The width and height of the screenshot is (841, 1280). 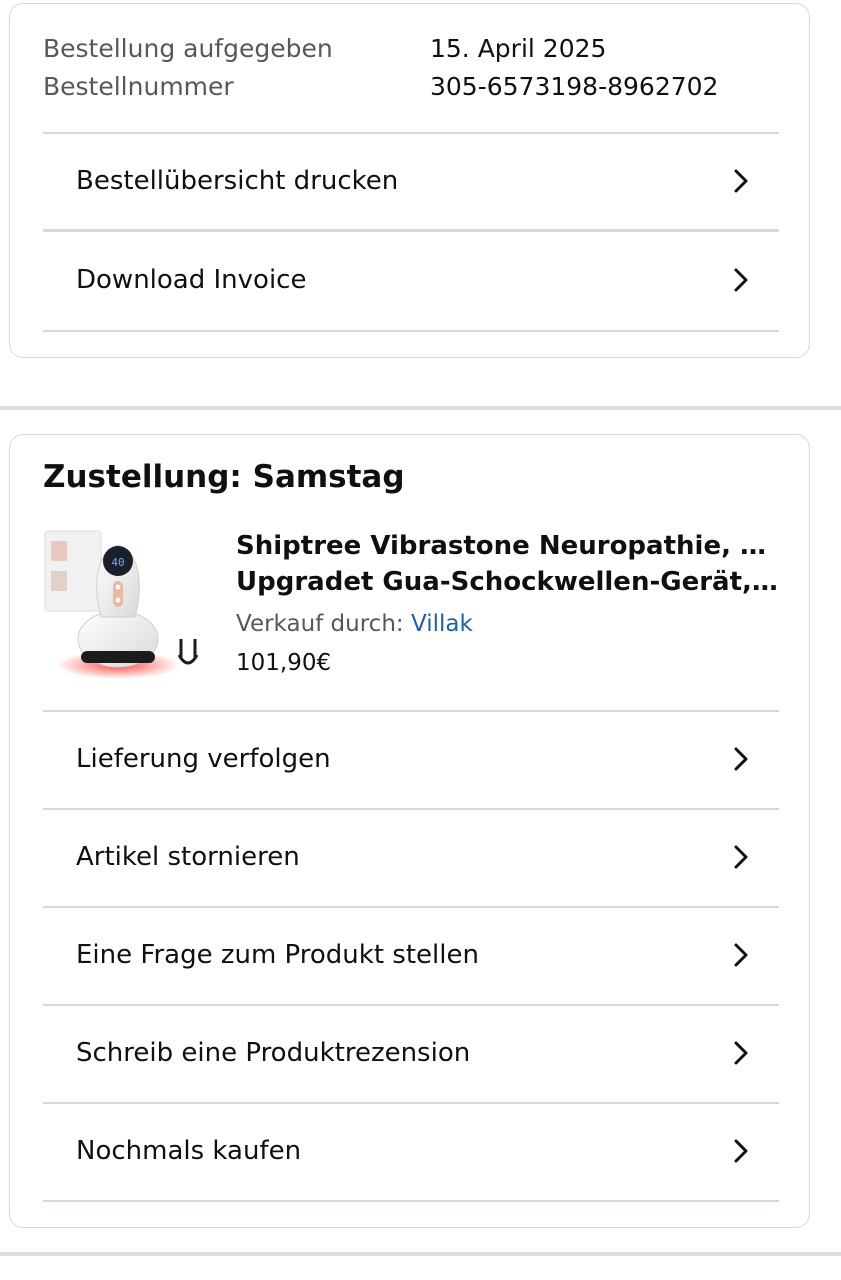 I want to click on buy-again-button: Nochmals kaufen, so click(x=411, y=1151).